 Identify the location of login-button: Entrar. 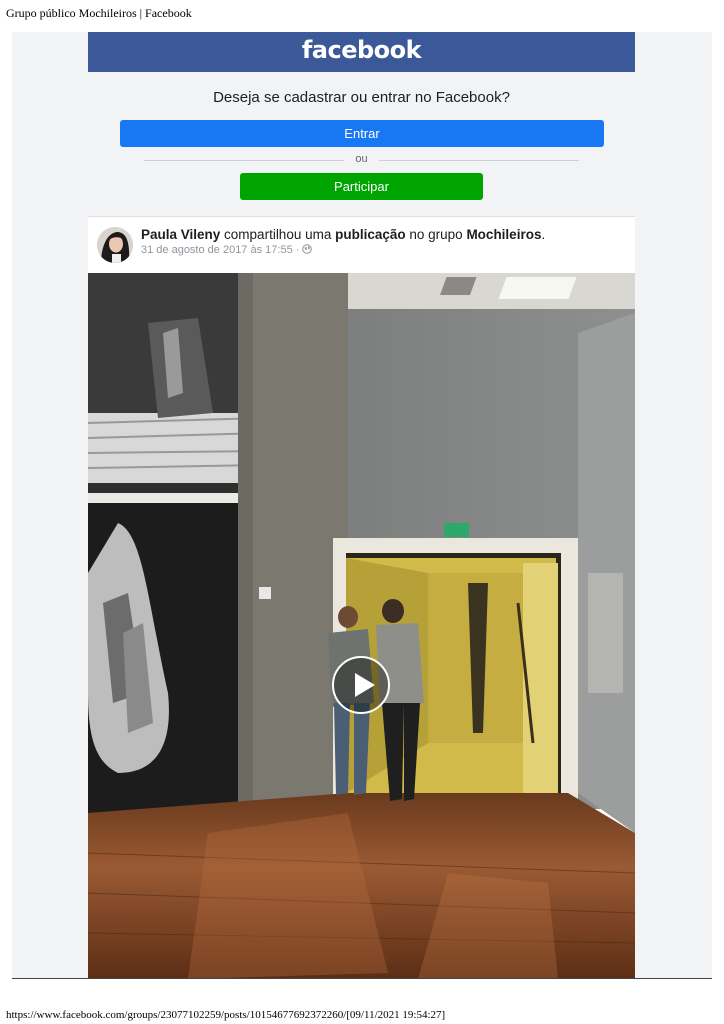
(362, 133).